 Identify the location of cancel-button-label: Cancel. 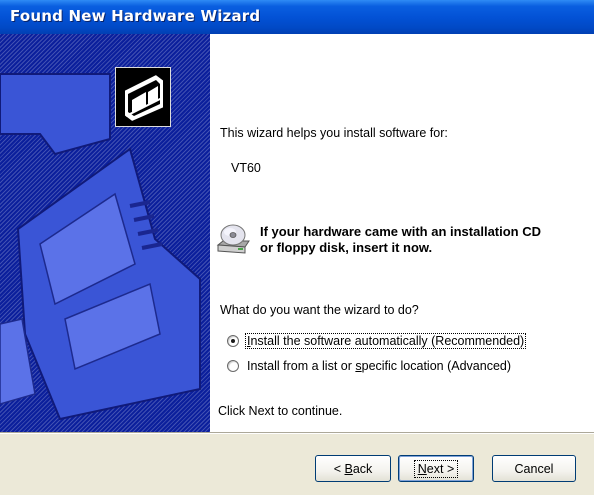
(534, 468).